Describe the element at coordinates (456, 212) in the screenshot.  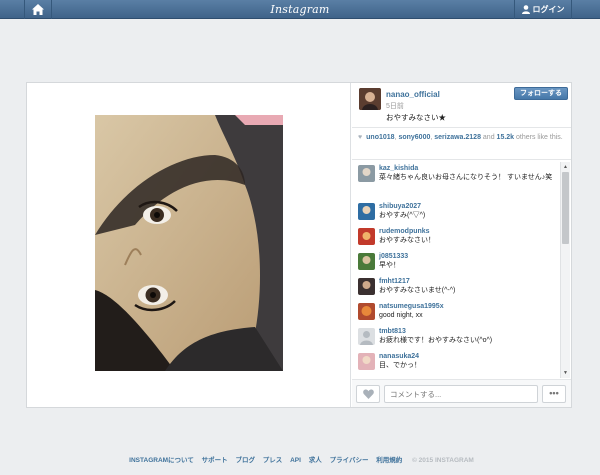
I see `comment-item: shibuya2027 おやすみ(^▽^)` at that location.